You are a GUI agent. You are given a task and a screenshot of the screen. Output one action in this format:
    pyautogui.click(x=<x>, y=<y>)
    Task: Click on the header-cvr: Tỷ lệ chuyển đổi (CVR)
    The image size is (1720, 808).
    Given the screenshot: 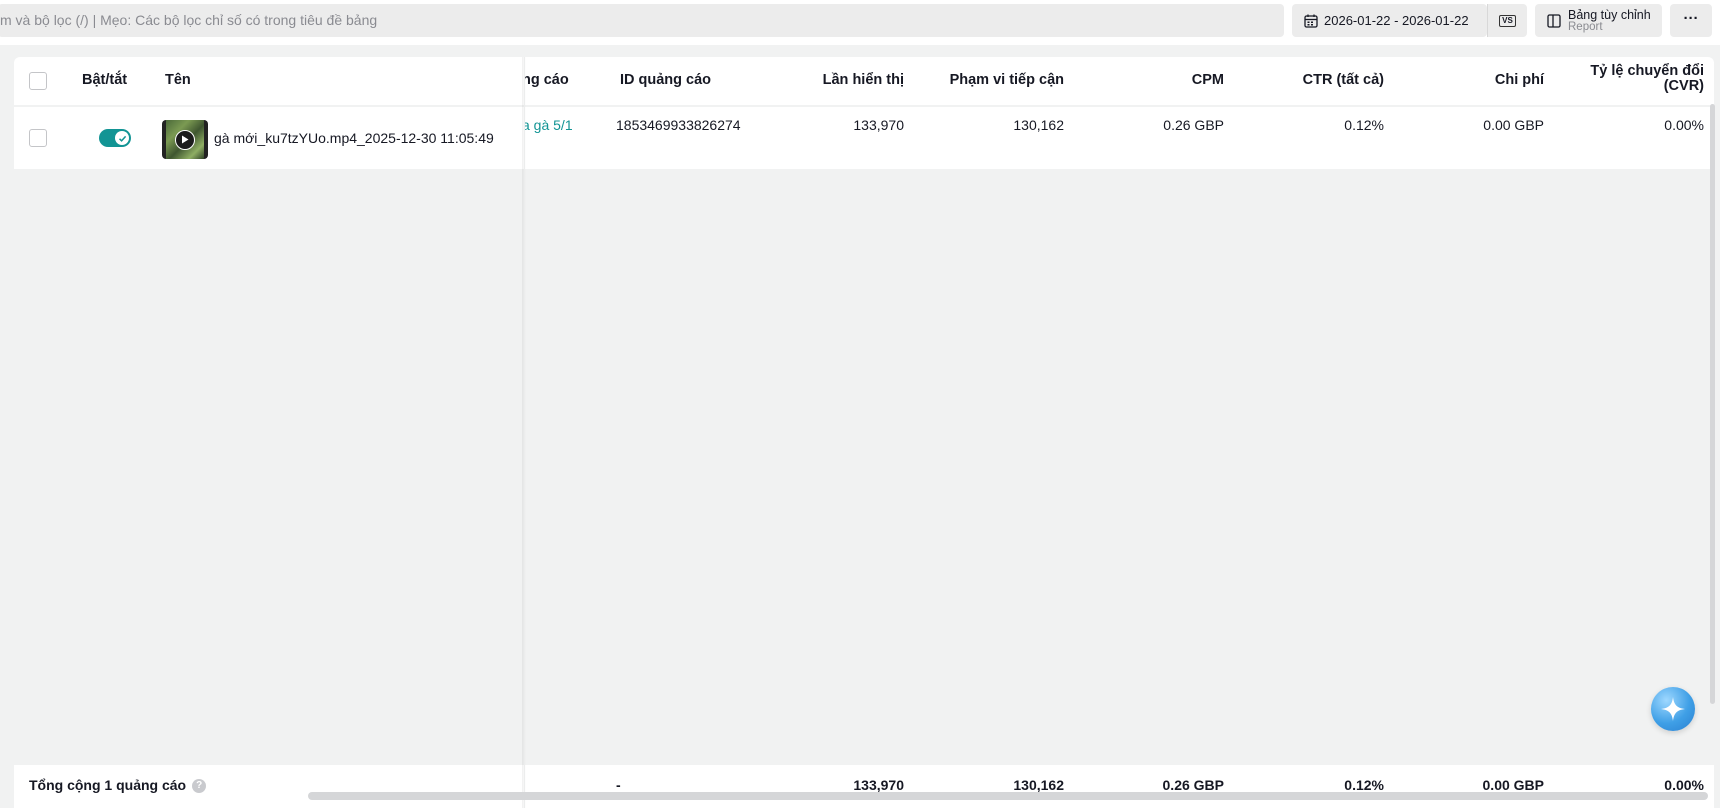 What is the action you would take?
    pyautogui.click(x=1647, y=79)
    